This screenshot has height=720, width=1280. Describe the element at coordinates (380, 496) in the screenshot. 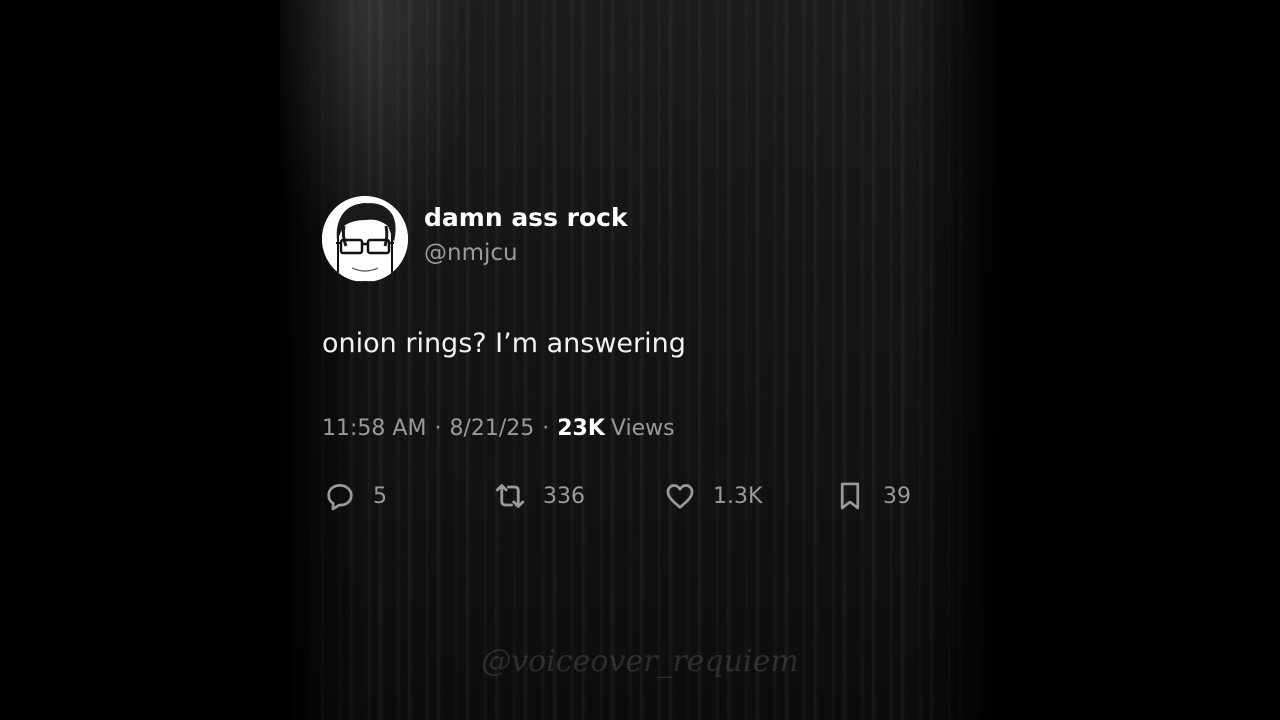

I see `reply-count: 5` at that location.